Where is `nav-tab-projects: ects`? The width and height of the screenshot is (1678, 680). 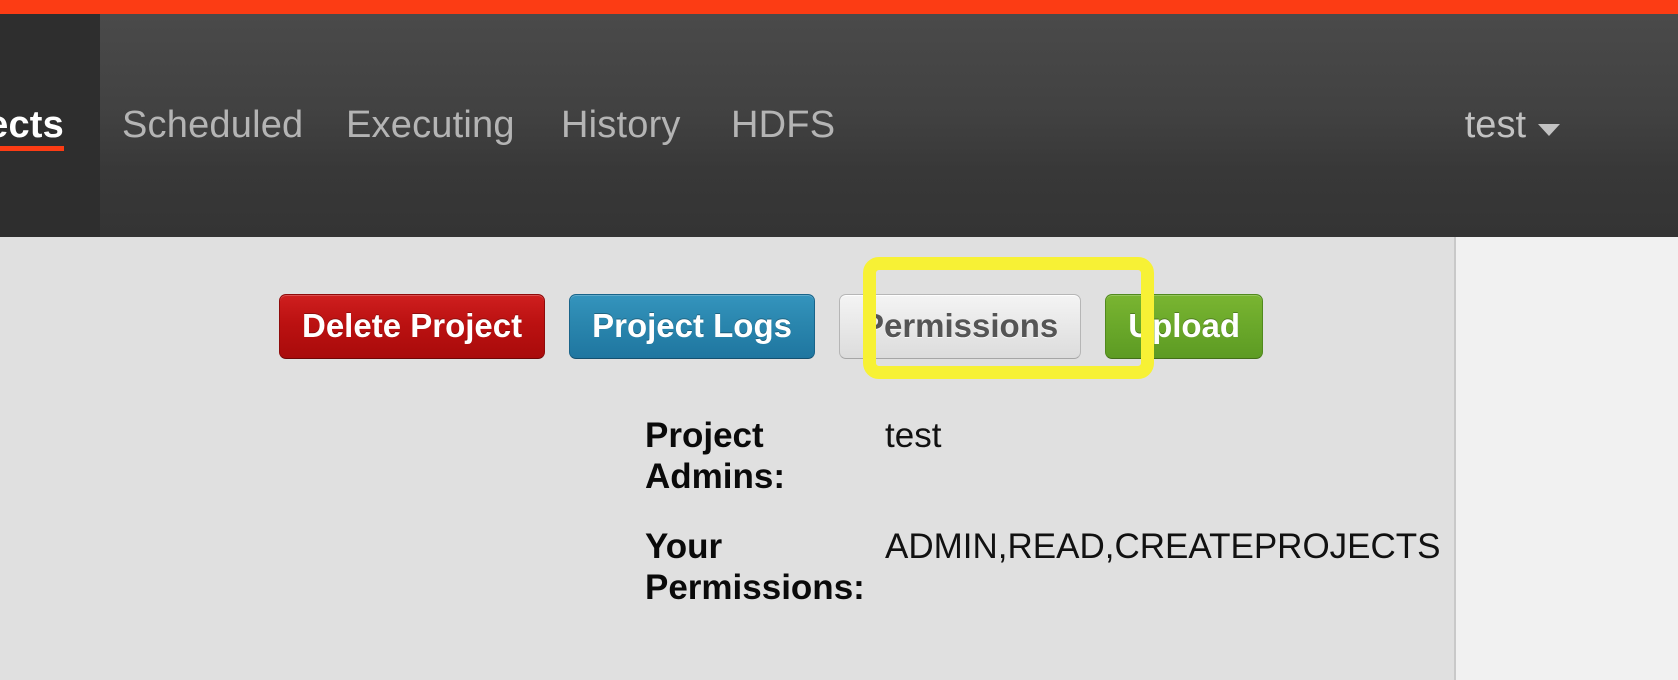
nav-tab-projects: ects is located at coordinates (50, 125).